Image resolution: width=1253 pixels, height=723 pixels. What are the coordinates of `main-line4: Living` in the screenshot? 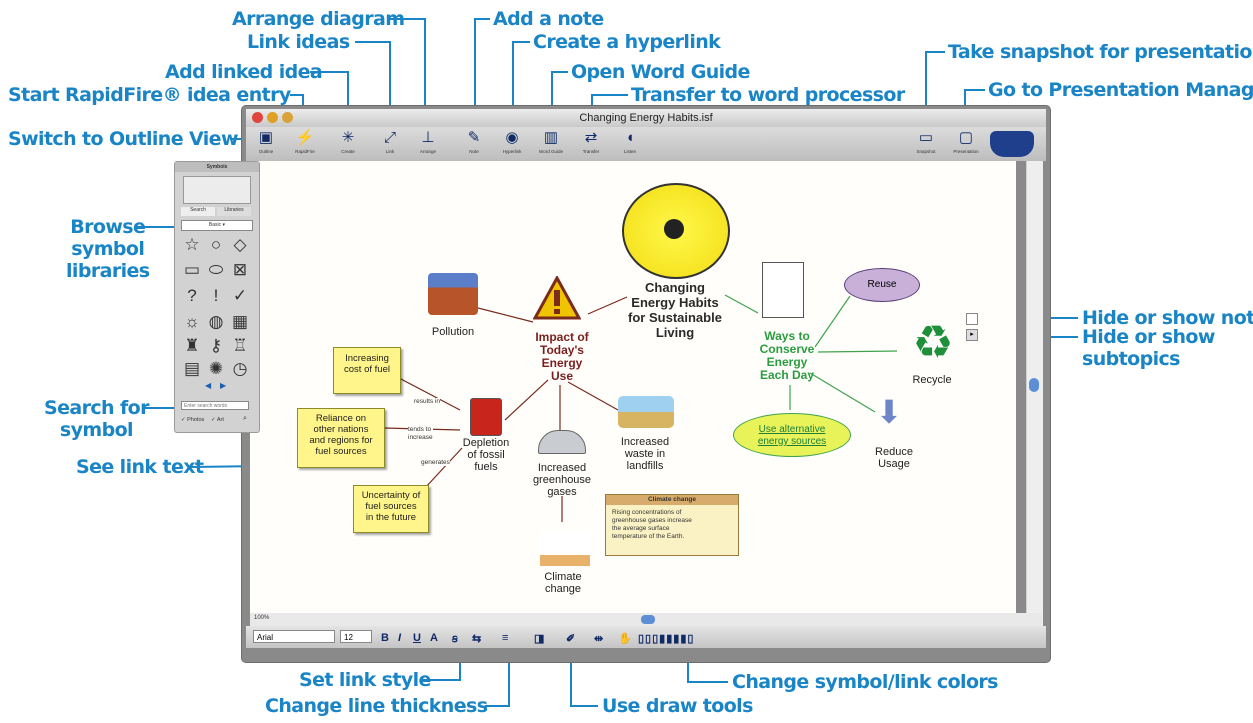 It's located at (675, 332).